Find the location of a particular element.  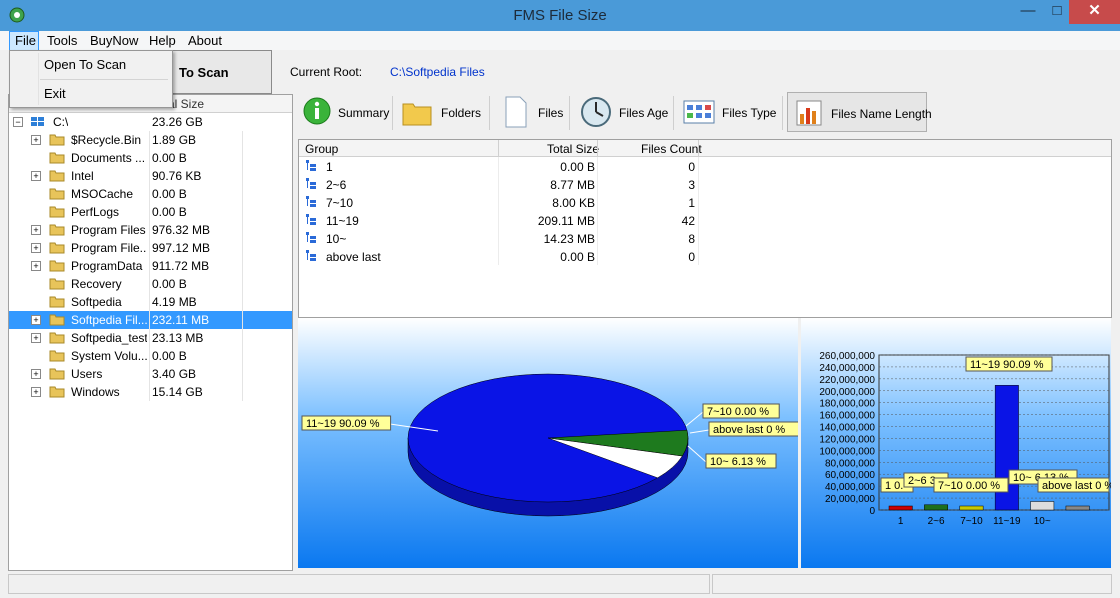

y-tick-label: 80,000,000 is located at coordinates (850, 463).